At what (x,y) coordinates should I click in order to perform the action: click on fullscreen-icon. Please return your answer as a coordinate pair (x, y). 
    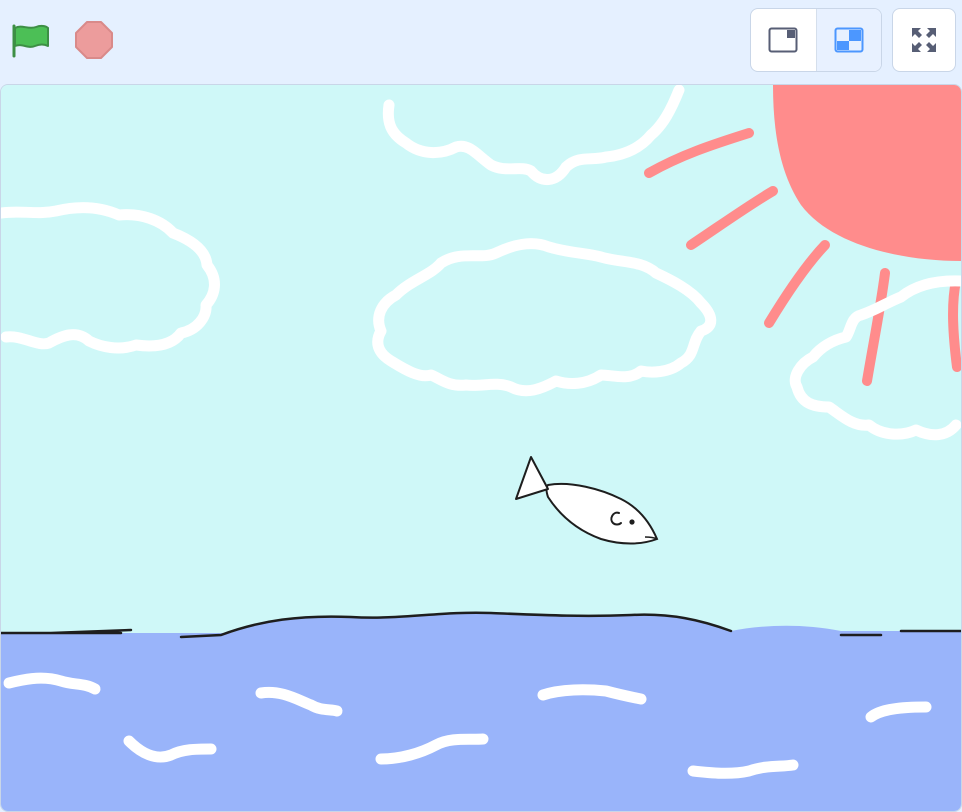
    Looking at the image, I should click on (924, 40).